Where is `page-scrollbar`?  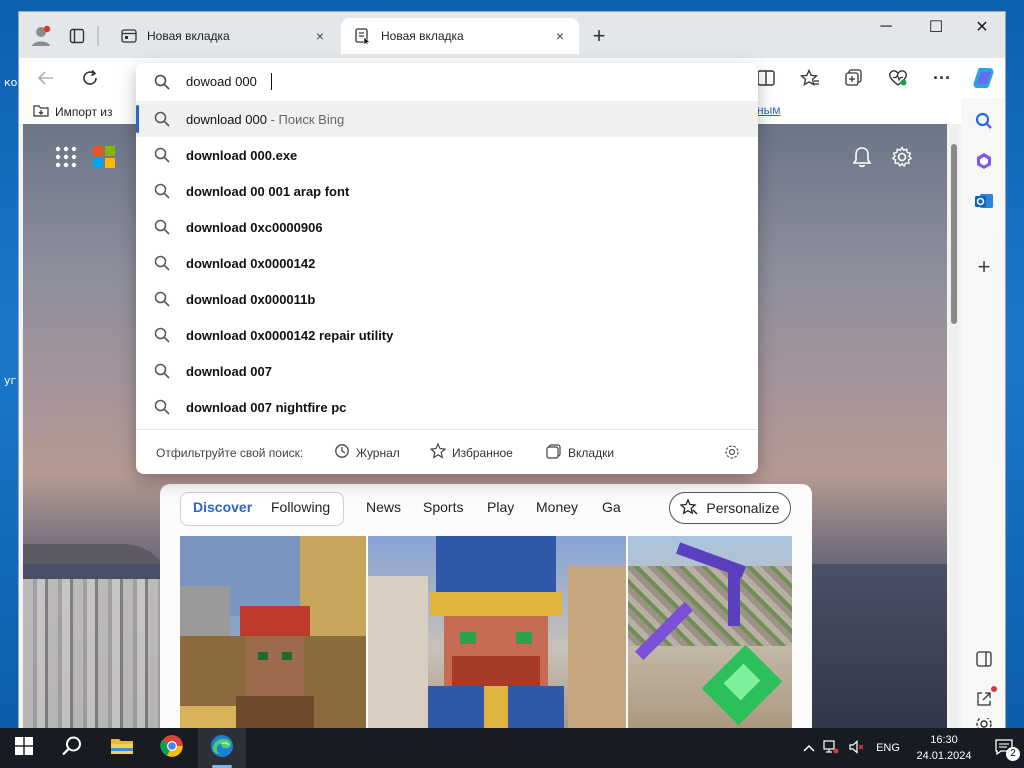 page-scrollbar is located at coordinates (954, 426).